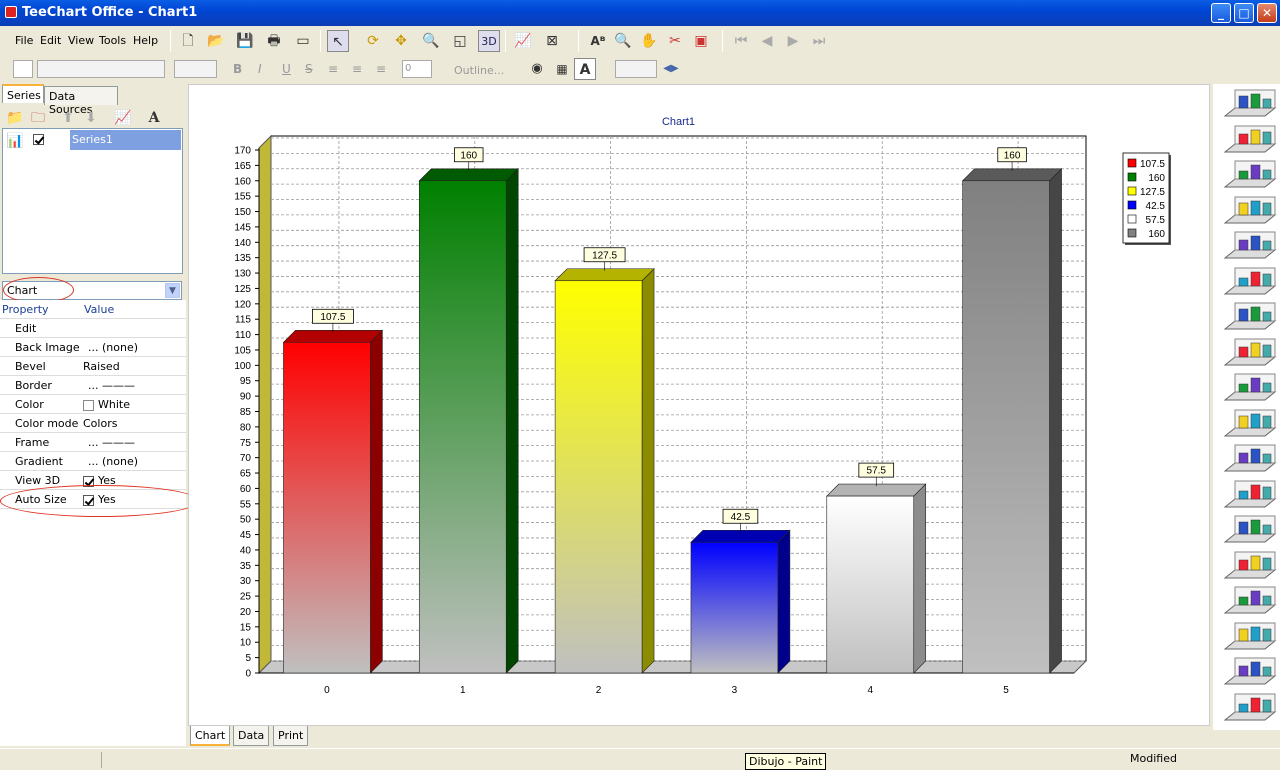 This screenshot has width=1280, height=770. Describe the element at coordinates (210, 736) in the screenshot. I see `tab-chart: Chart` at that location.